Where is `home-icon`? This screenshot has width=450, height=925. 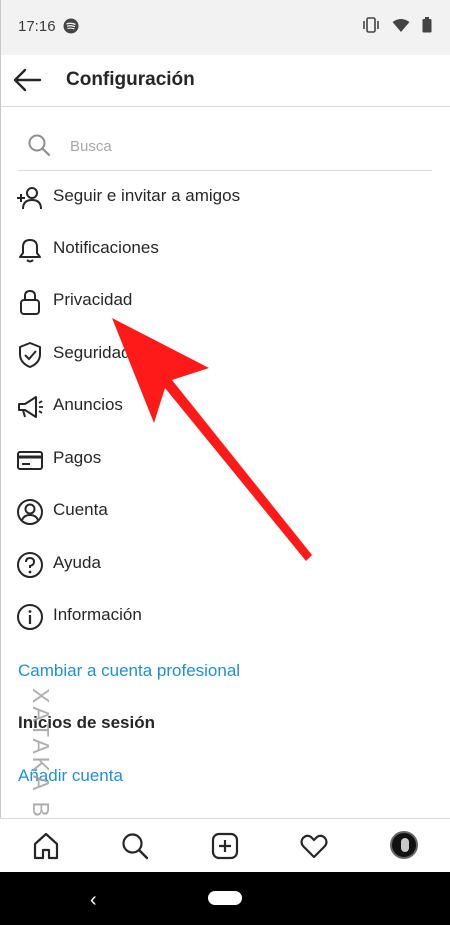 home-icon is located at coordinates (46, 846).